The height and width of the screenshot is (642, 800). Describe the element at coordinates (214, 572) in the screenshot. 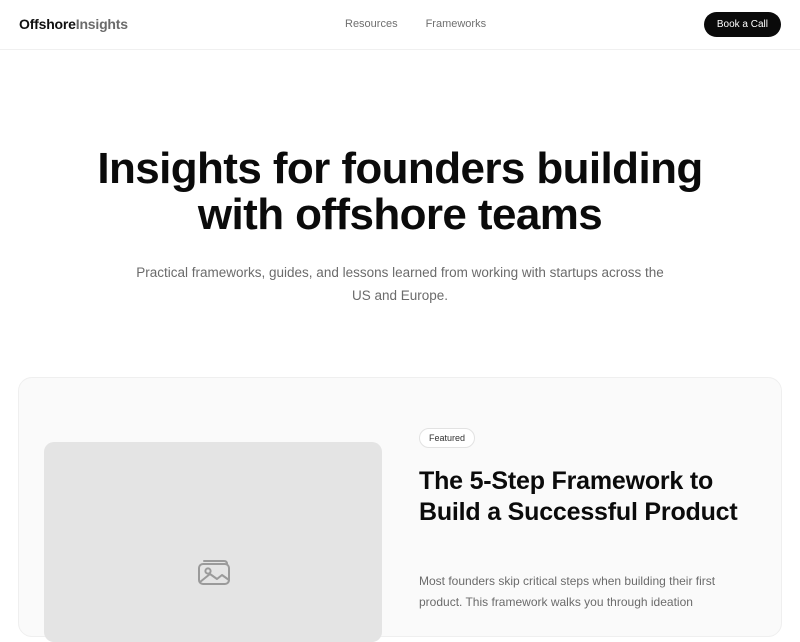

I see `image-icon` at that location.